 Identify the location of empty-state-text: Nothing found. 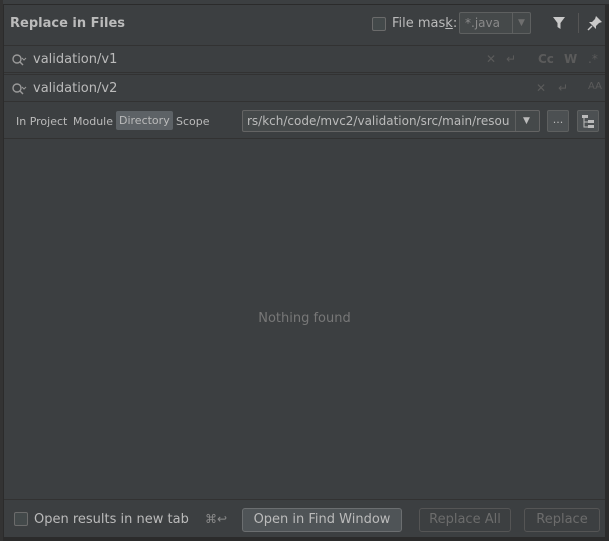
(304, 318).